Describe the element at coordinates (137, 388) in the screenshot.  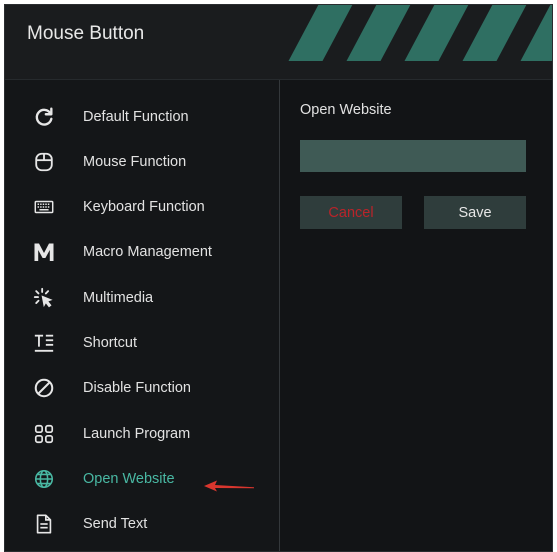
I see `sidebar-item-label: Disable Function` at that location.